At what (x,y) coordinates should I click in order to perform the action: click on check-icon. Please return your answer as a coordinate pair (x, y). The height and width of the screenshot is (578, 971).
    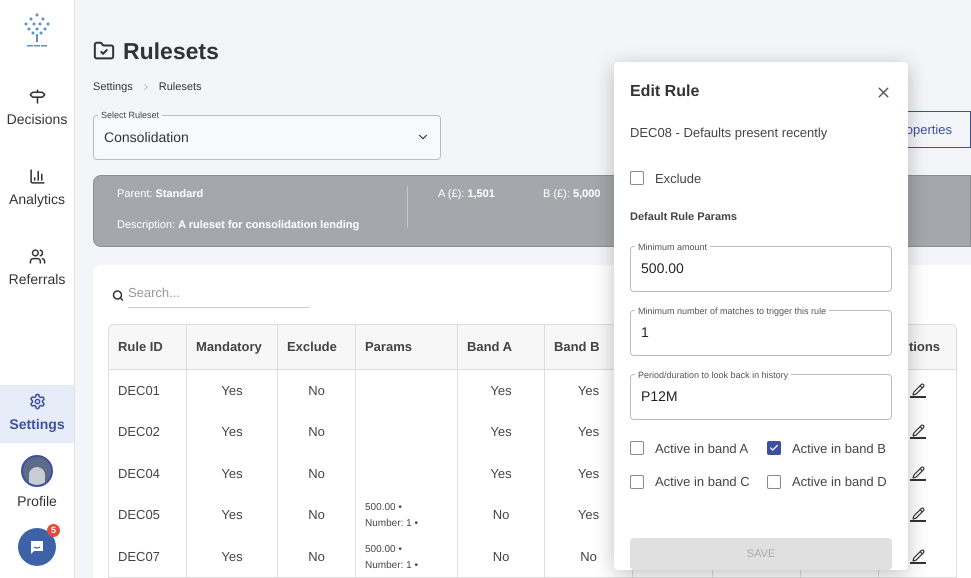
    Looking at the image, I should click on (774, 448).